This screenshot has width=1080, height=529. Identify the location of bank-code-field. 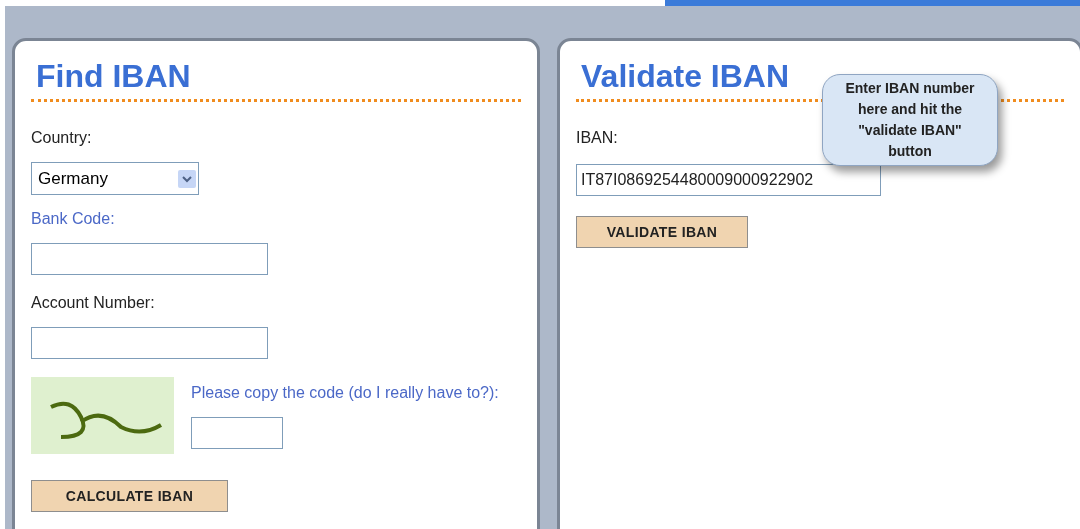
(149, 259).